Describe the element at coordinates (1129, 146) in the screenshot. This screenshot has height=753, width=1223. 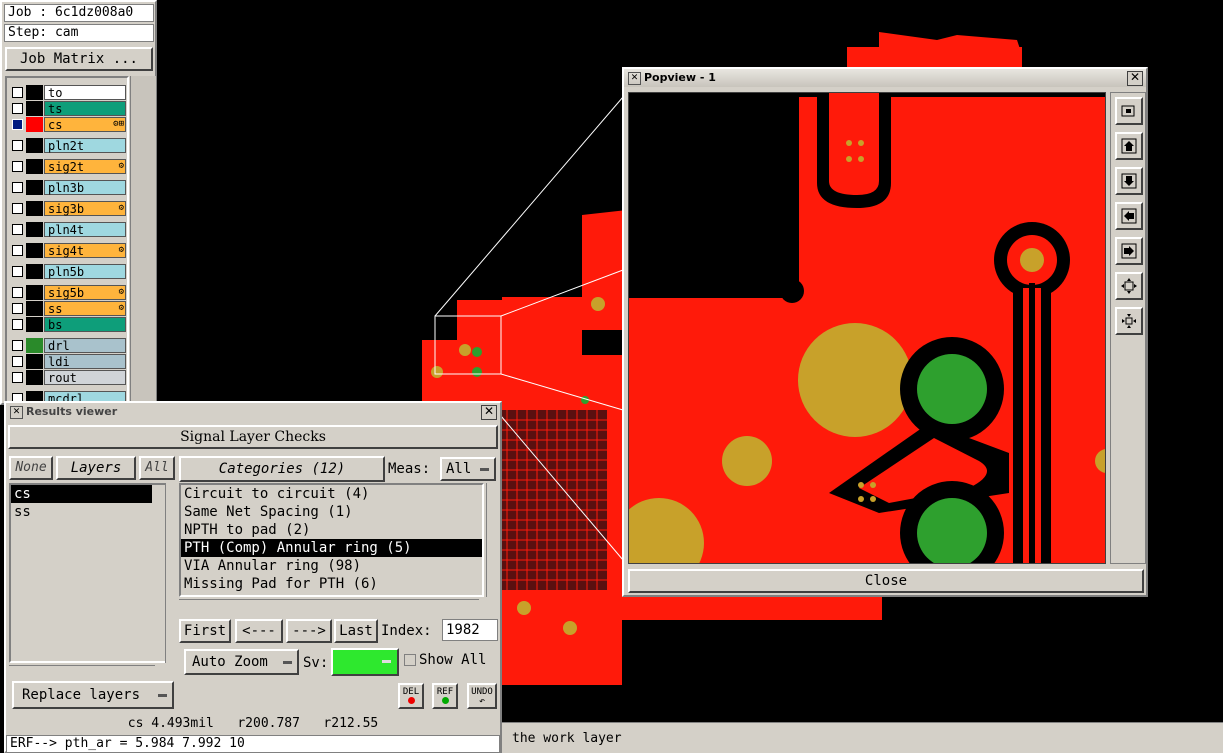
I see `pan-up-icon` at that location.